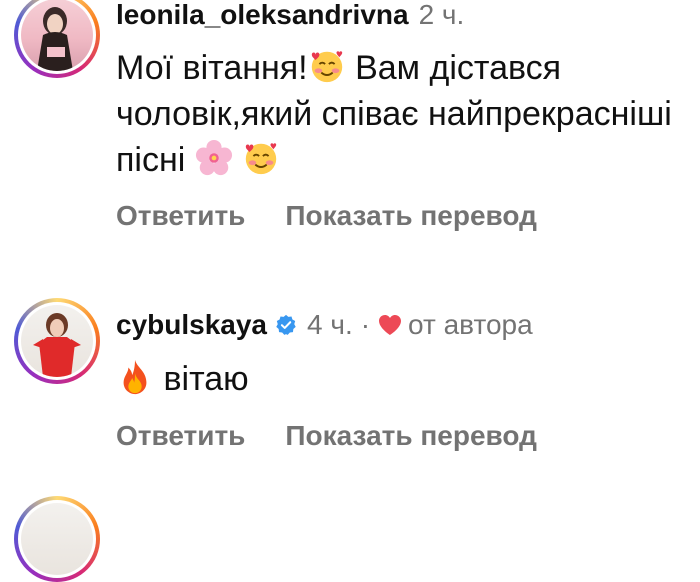  Describe the element at coordinates (286, 324) in the screenshot. I see `verified-badge-icon` at that location.